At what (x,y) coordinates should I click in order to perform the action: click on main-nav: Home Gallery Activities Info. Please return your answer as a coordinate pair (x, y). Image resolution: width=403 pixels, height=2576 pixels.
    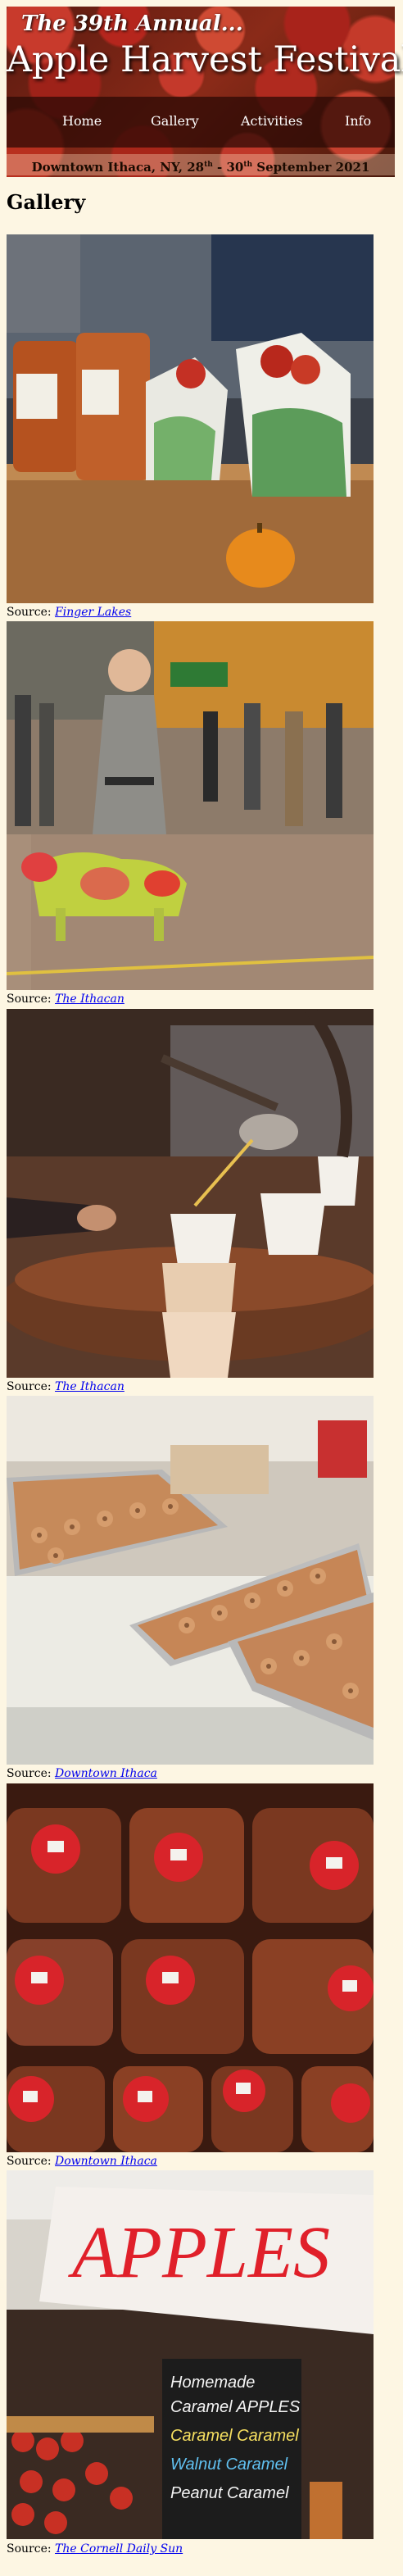
    Looking at the image, I should click on (201, 122).